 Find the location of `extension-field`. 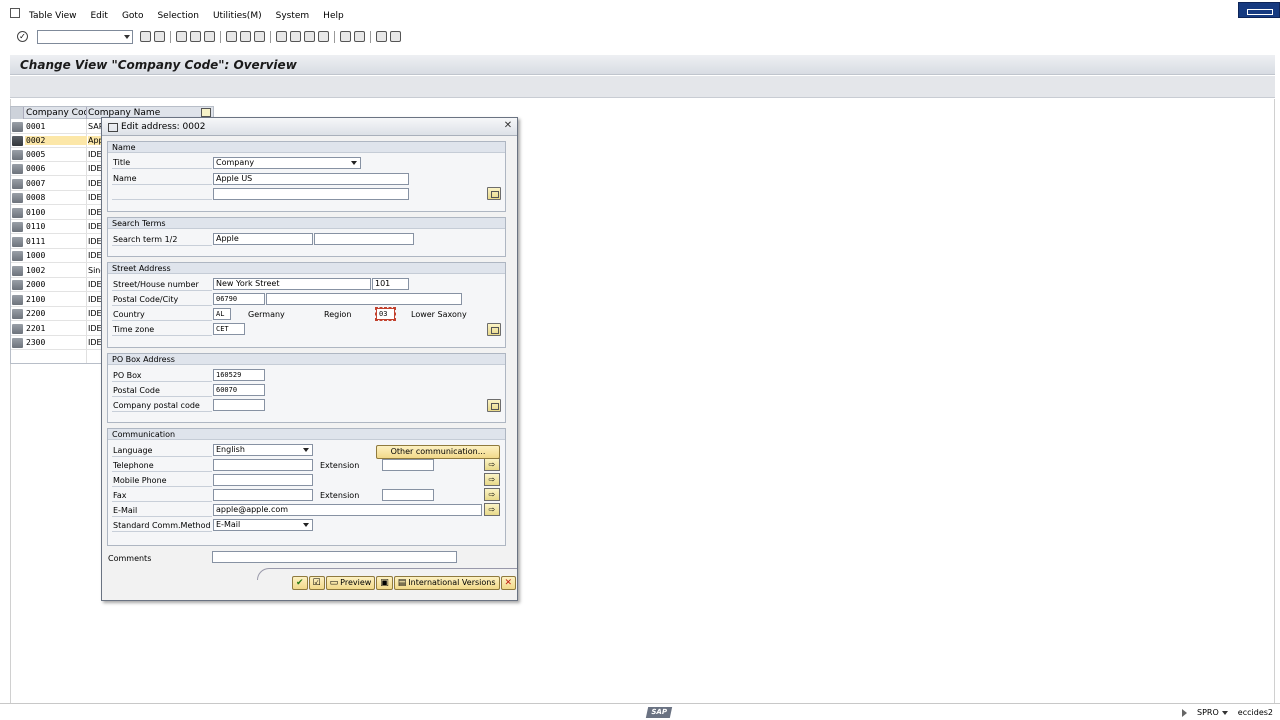

extension-field is located at coordinates (408, 465).